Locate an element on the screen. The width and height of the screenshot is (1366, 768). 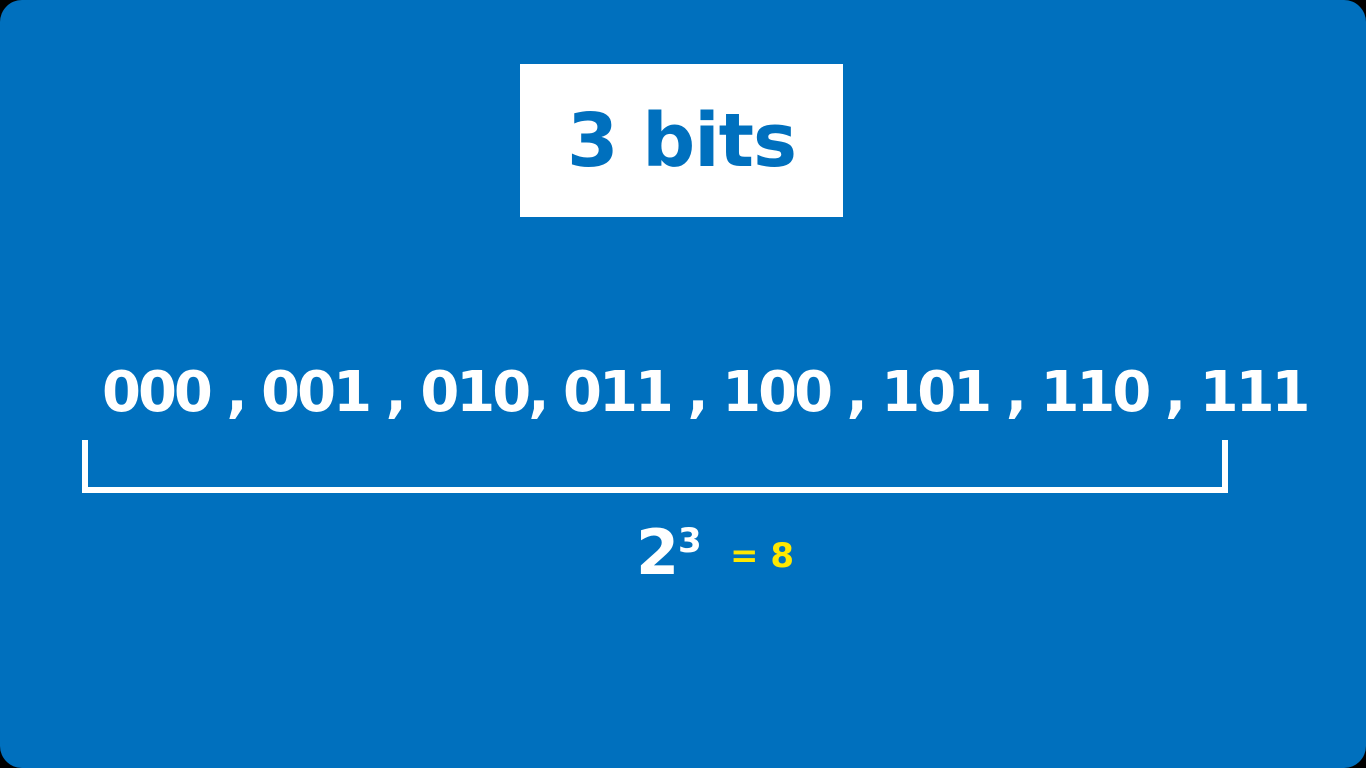
formula-exponent: 3 is located at coordinates (690, 541).